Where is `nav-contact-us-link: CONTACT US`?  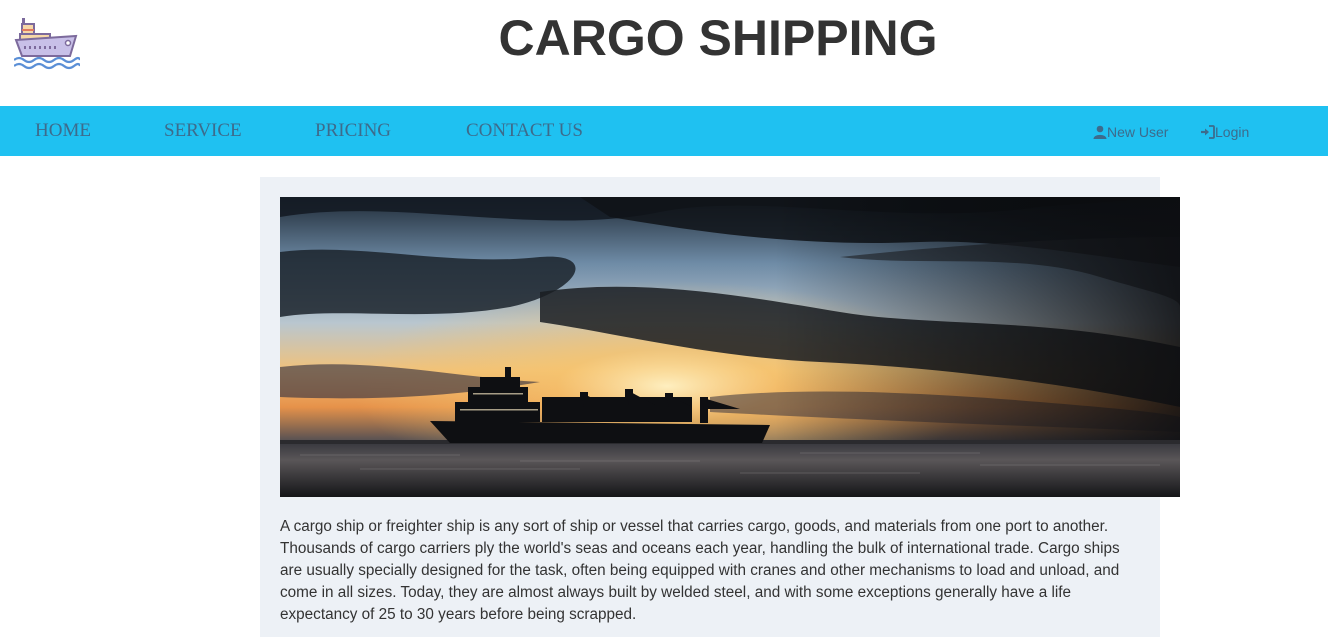
nav-contact-us-link: CONTACT US is located at coordinates (524, 131).